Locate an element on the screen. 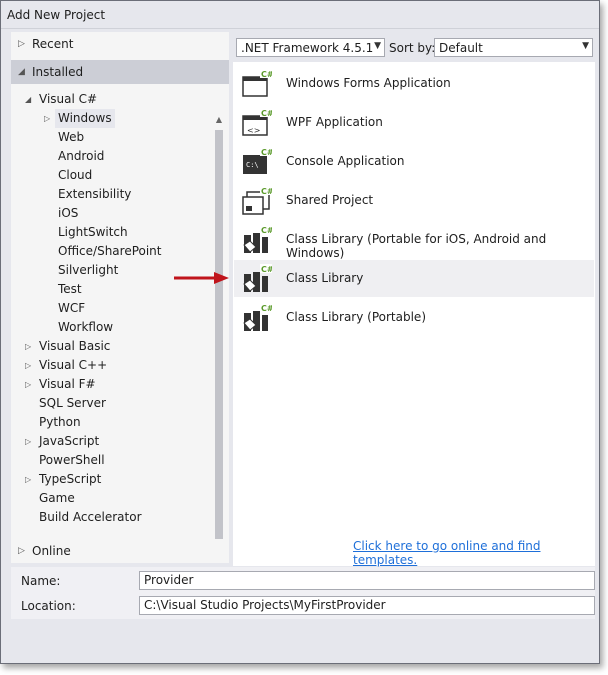 The height and width of the screenshot is (675, 608). tree-item-label: Extensibility is located at coordinates (95, 194).